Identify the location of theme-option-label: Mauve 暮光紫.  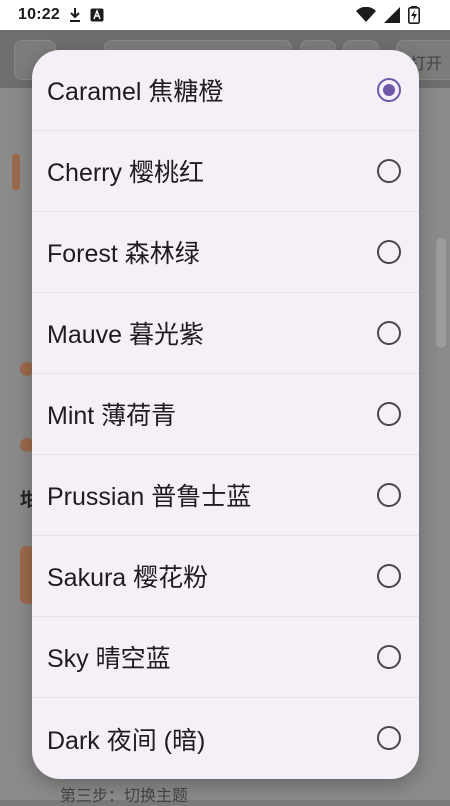
(125, 335).